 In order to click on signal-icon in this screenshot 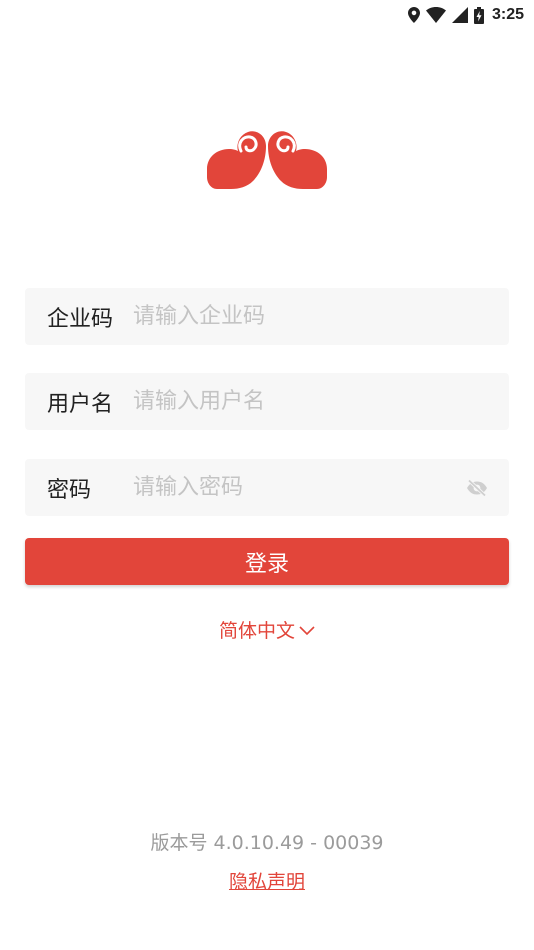, I will do `click(459, 15)`.